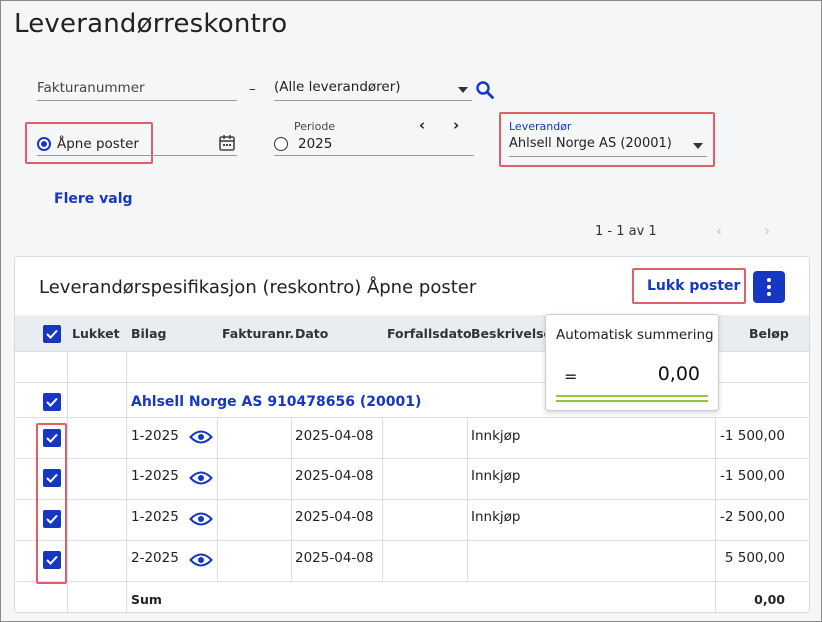 The width and height of the screenshot is (822, 622). Describe the element at coordinates (151, 24) in the screenshot. I see `page-title: Leverandørreskontro` at that location.